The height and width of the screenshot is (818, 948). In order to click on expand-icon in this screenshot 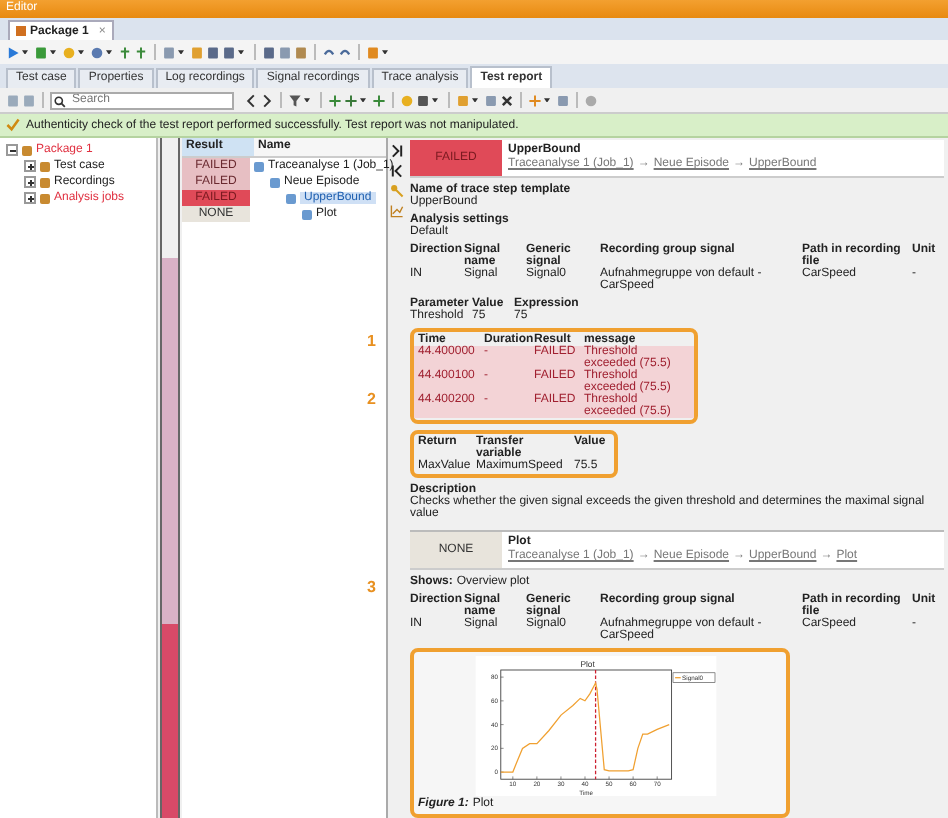, I will do `click(397, 171)`.